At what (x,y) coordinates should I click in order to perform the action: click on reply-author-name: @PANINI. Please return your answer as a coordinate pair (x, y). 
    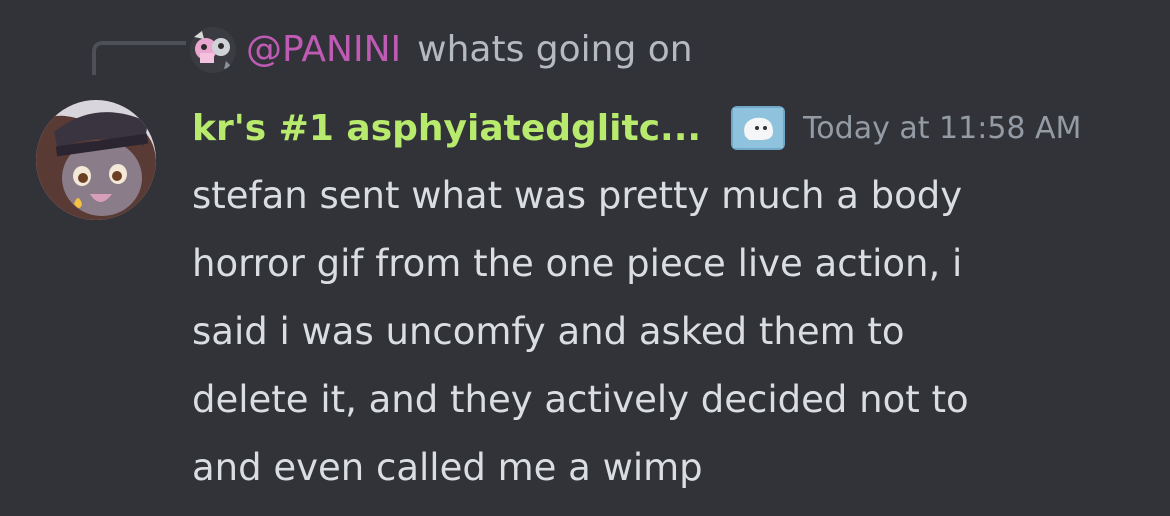
    Looking at the image, I should click on (323, 50).